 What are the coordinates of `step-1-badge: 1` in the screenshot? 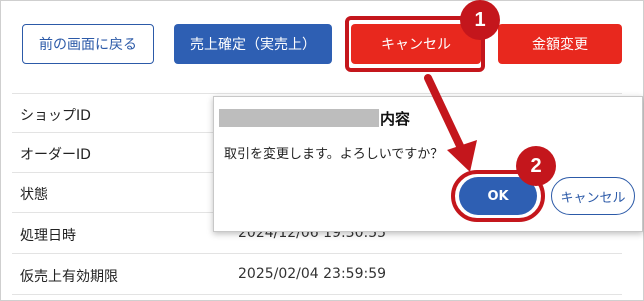 It's located at (480, 20).